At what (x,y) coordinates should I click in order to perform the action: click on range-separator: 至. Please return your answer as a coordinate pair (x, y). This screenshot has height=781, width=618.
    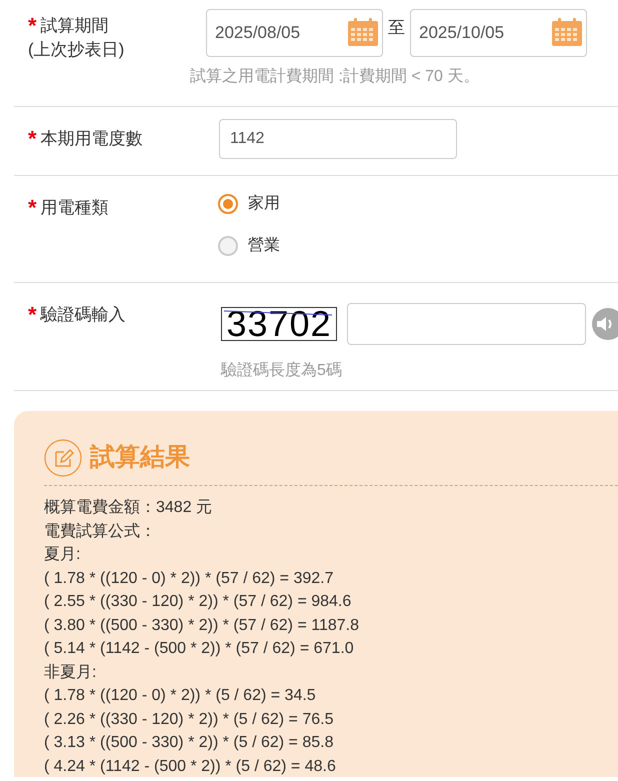
    Looking at the image, I should click on (396, 28).